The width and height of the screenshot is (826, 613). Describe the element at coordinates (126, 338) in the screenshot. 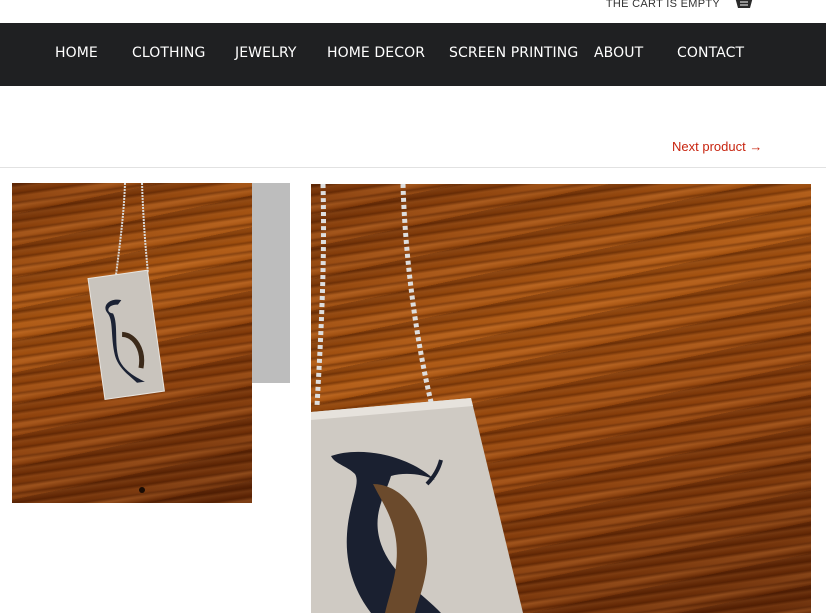

I see `necklace-thumbnail-image` at that location.